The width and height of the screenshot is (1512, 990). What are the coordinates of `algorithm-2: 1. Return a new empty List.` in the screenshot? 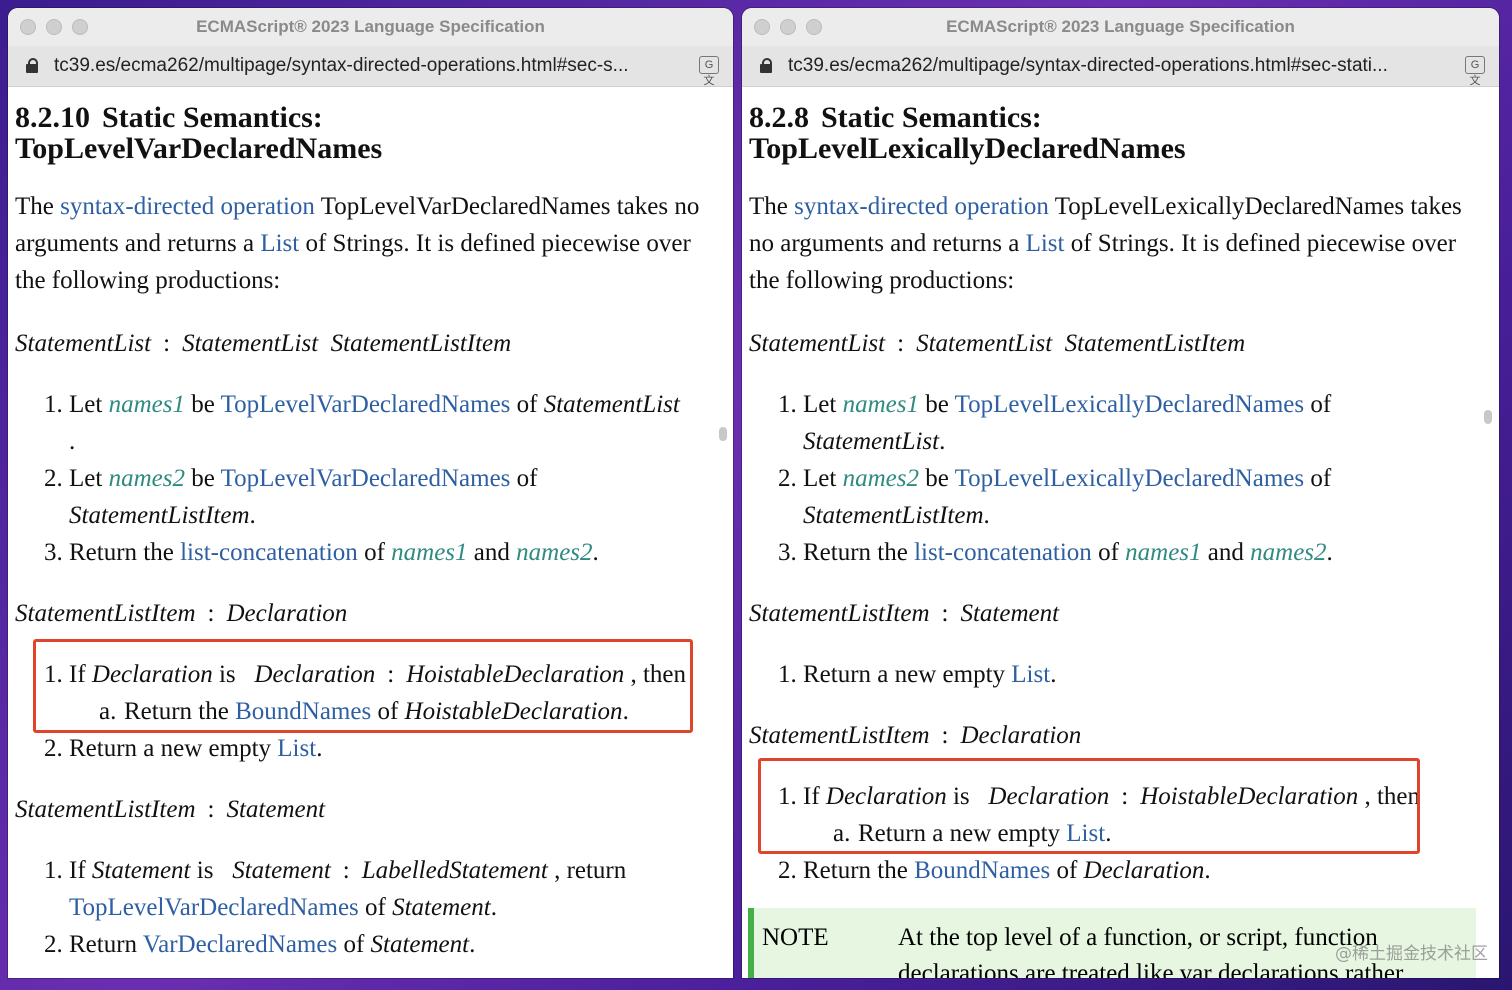 It's located at (1120, 674).